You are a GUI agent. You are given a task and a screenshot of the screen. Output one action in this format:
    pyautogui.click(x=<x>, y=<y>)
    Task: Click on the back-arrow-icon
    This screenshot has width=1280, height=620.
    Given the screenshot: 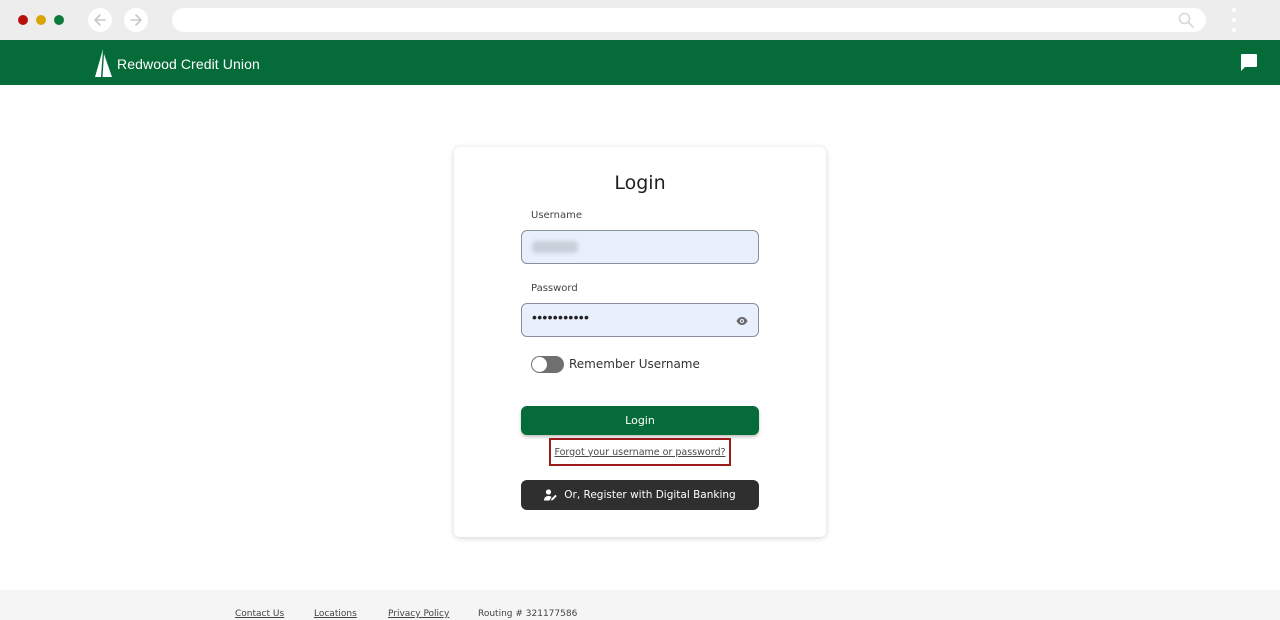 What is the action you would take?
    pyautogui.click(x=100, y=20)
    